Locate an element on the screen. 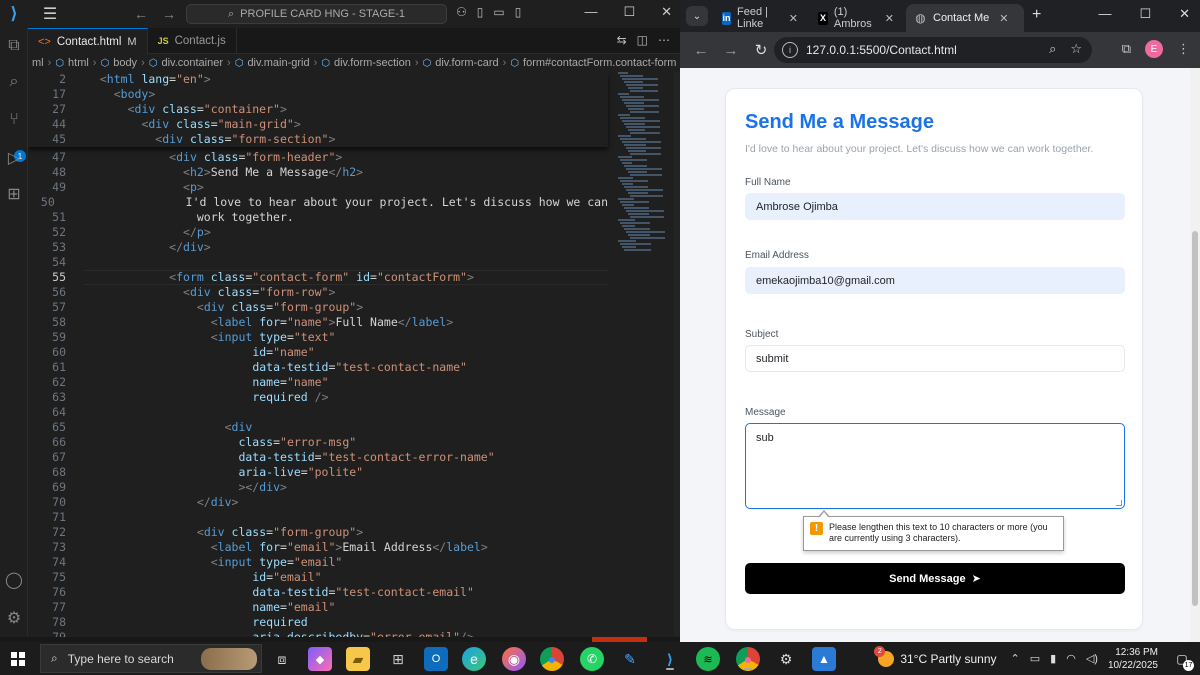 This screenshot has width=1200, height=675. tab-contact-html: <> Contact.html M is located at coordinates (88, 41).